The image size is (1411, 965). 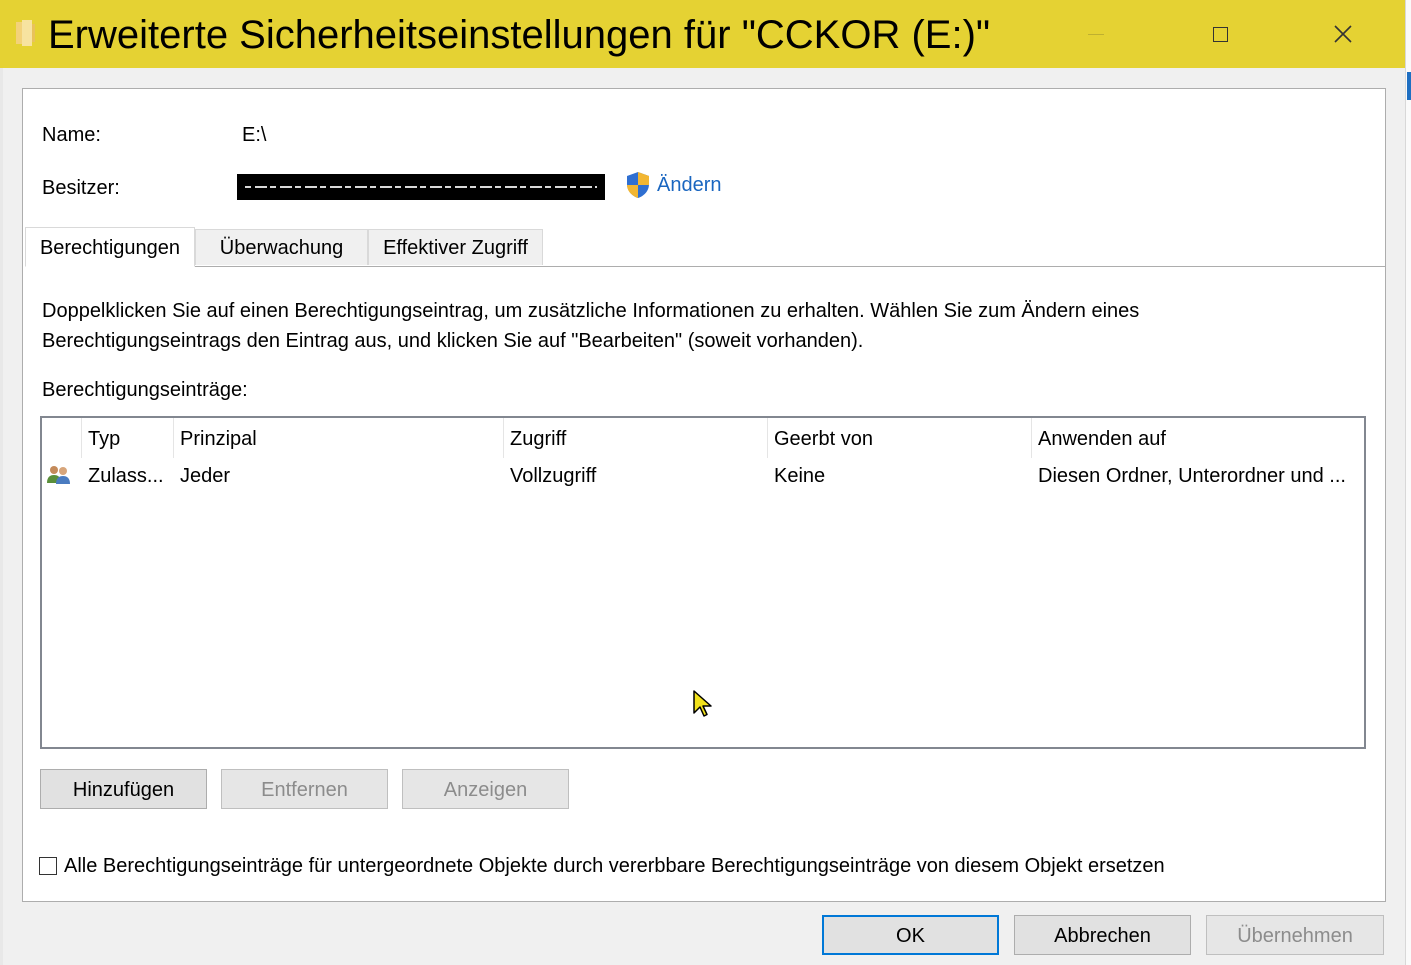 What do you see at coordinates (128, 438) in the screenshot?
I see `column-header-type: Typ` at bounding box center [128, 438].